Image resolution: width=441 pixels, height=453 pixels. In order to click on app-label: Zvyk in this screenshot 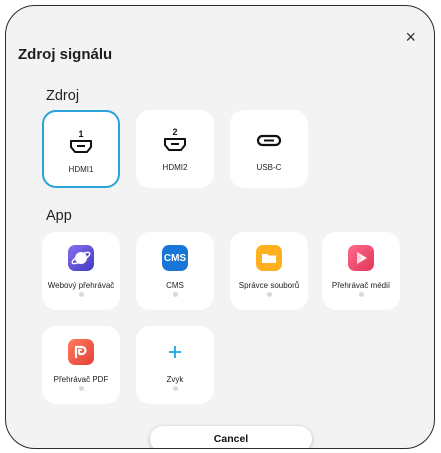, I will do `click(175, 379)`.